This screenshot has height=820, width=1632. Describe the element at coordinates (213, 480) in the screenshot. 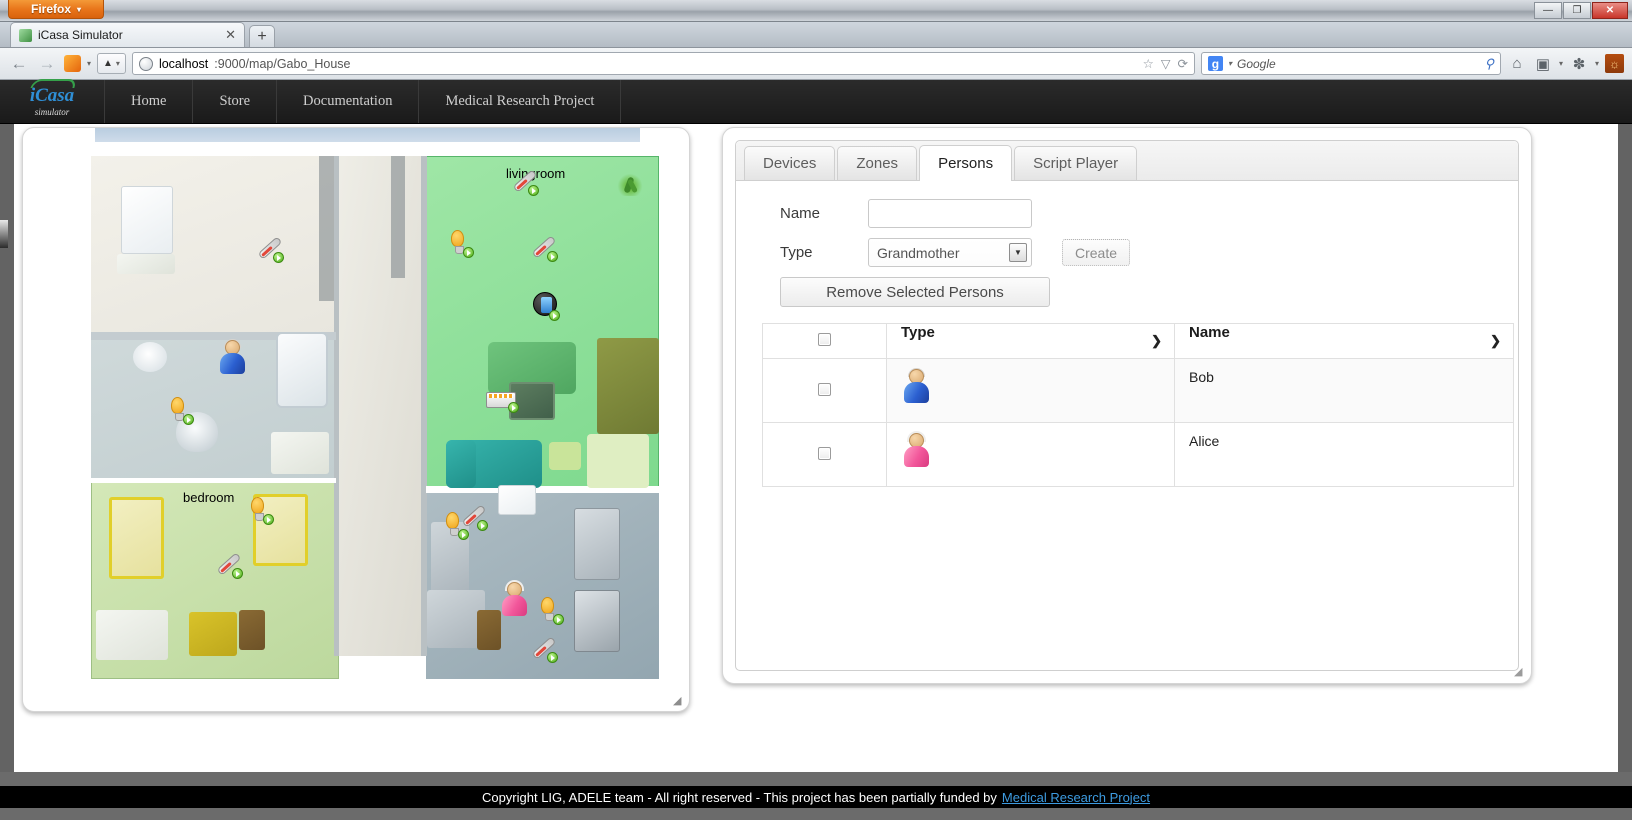

I see `wall` at that location.